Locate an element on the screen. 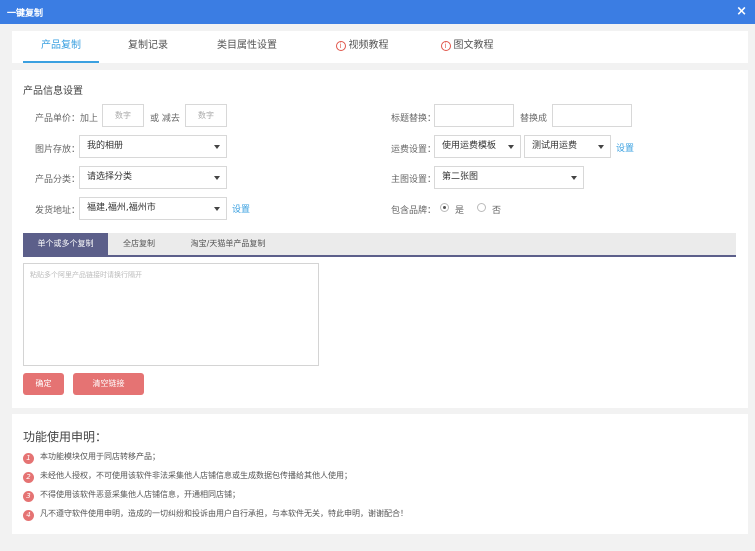 Image resolution: width=755 pixels, height=551 pixels. product-links-textarea: 粘贴多个阿里产品链接时请换行隔开 is located at coordinates (171, 314).